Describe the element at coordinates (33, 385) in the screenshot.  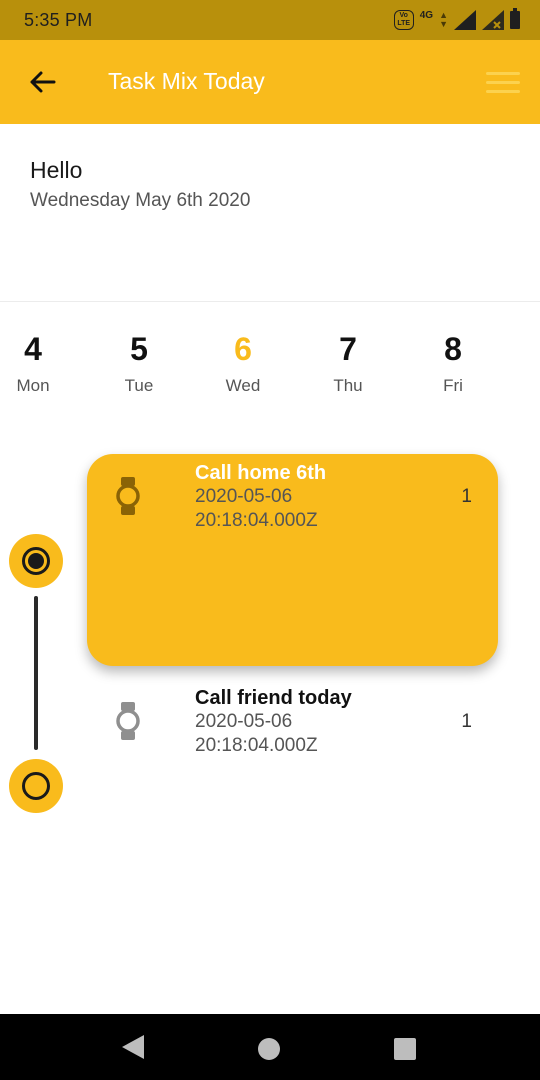
I see `day-name: Mon` at that location.